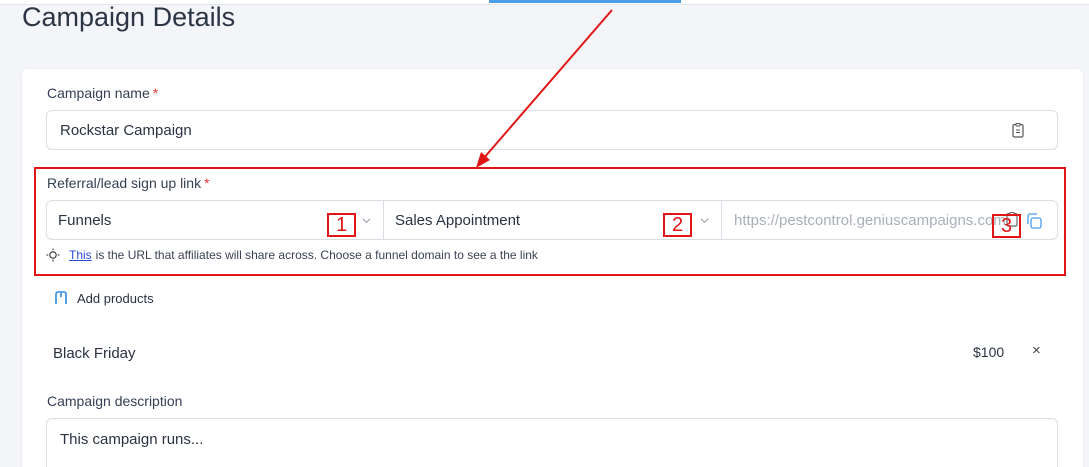 The width and height of the screenshot is (1089, 467). Describe the element at coordinates (585, 1) in the screenshot. I see `top-bar-accent` at that location.